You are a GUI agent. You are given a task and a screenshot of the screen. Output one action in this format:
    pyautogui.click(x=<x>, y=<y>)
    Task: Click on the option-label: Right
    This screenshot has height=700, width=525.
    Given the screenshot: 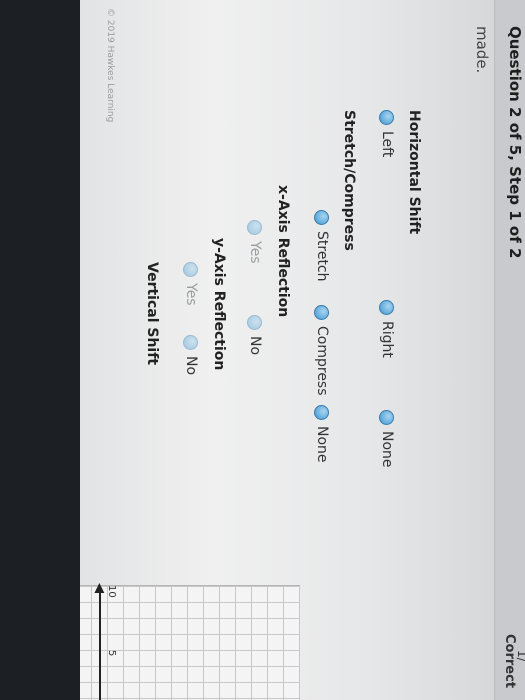 What is the action you would take?
    pyautogui.click(x=387, y=339)
    